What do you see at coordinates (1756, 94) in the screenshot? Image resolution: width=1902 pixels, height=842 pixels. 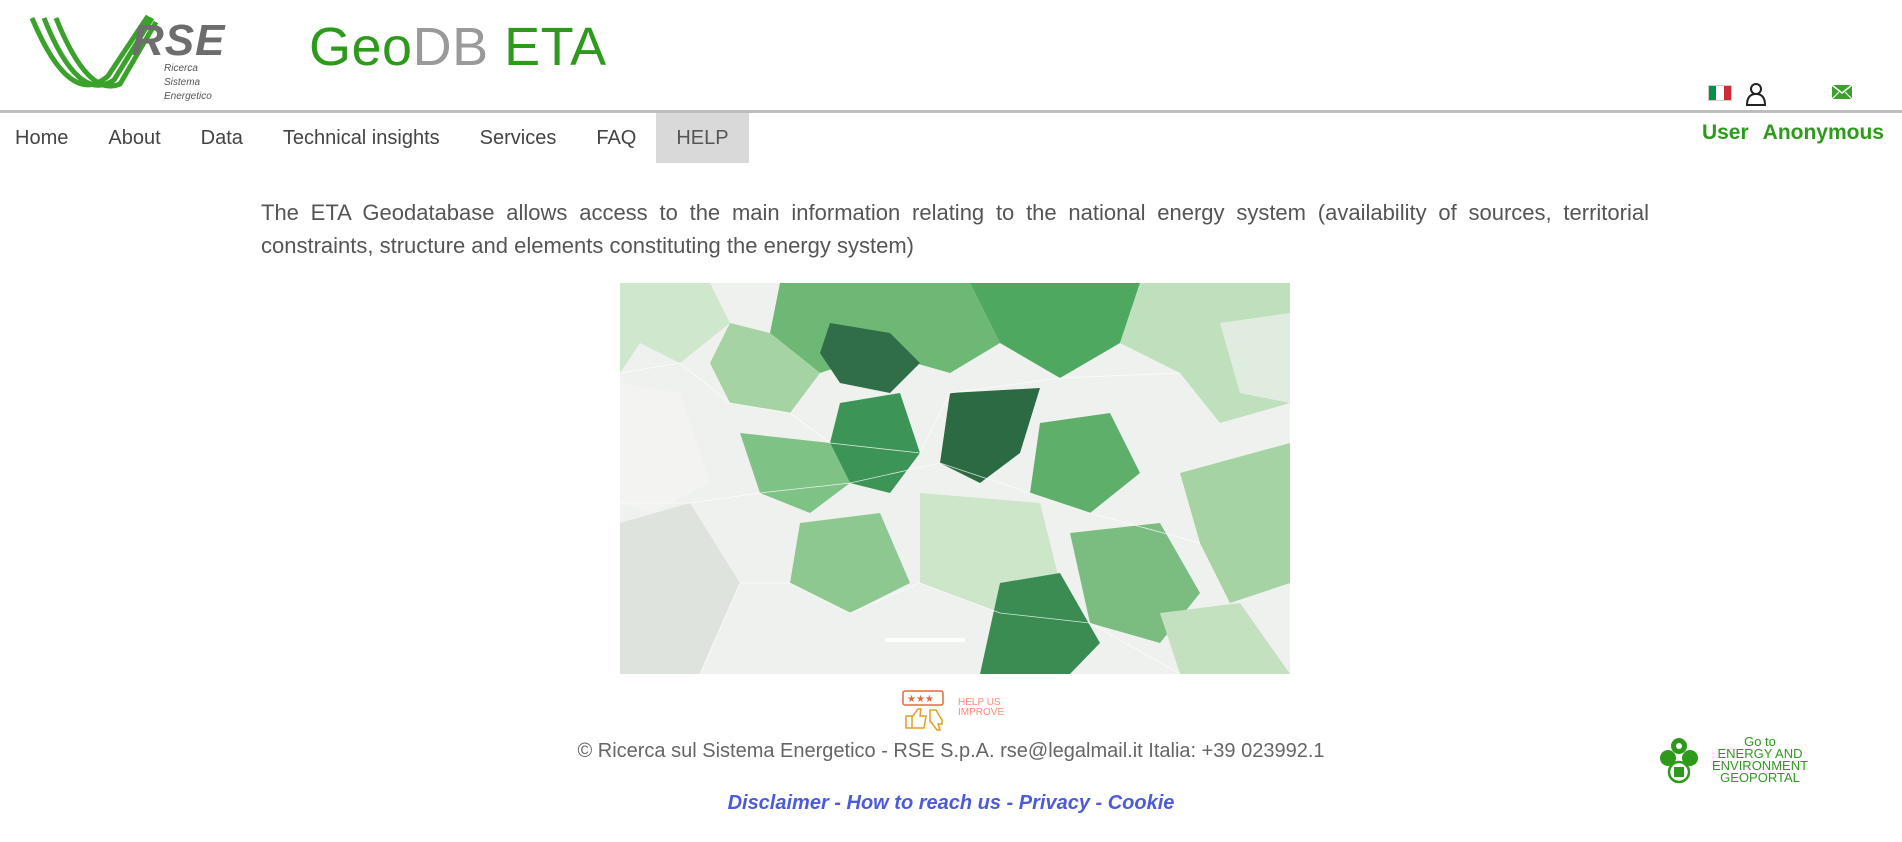 I see `user-icon` at bounding box center [1756, 94].